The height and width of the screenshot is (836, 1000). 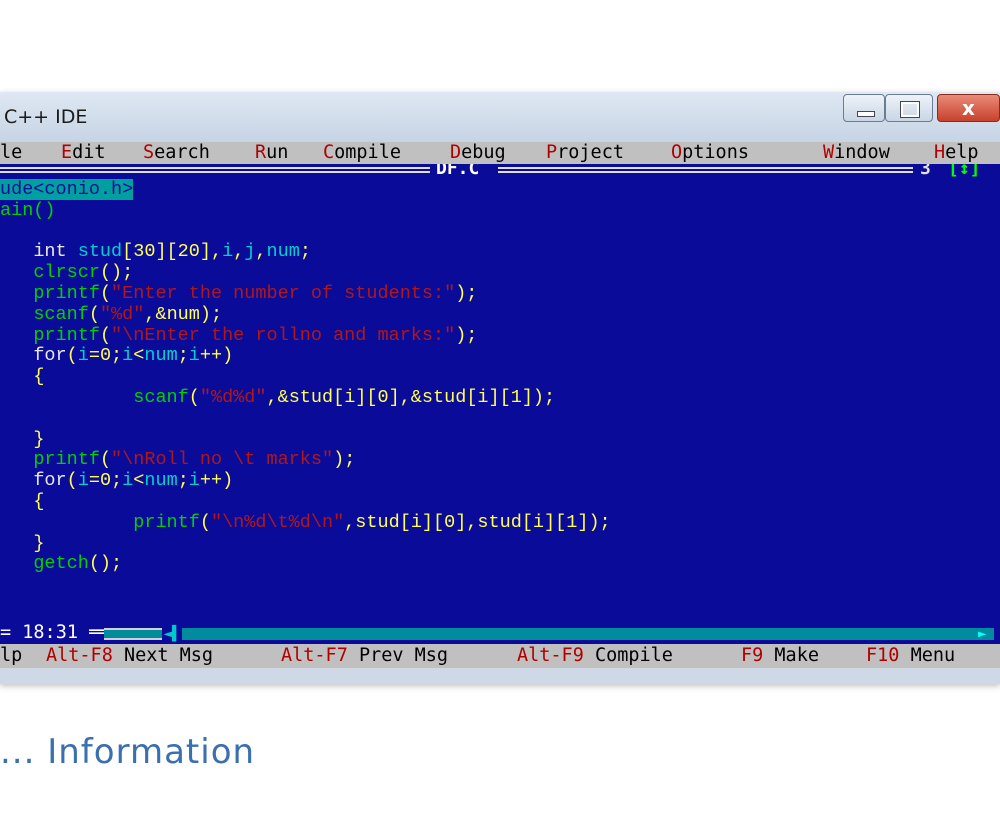 What do you see at coordinates (483, 152) in the screenshot?
I see `menu-label: ebug` at bounding box center [483, 152].